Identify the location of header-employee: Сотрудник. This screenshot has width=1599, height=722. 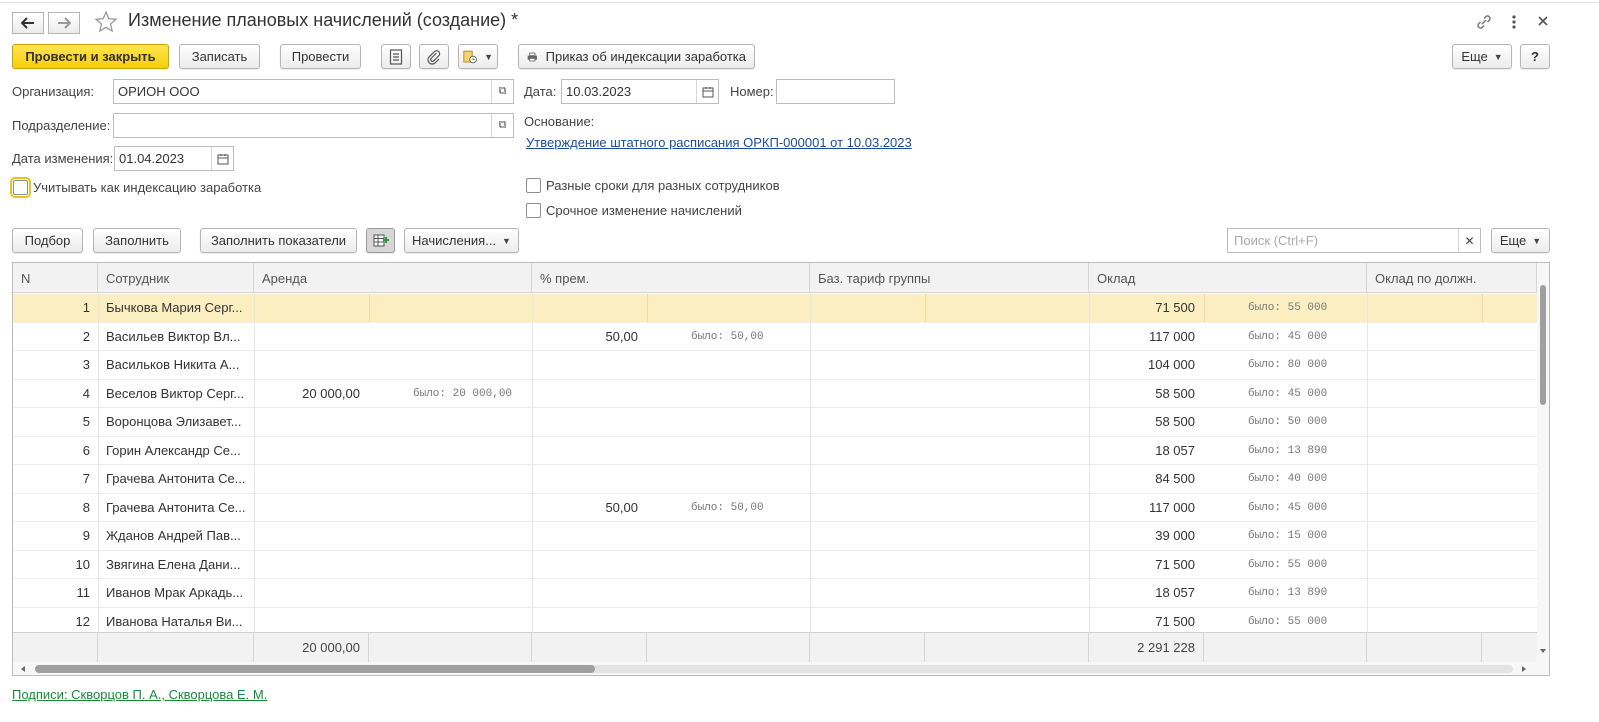
(176, 278).